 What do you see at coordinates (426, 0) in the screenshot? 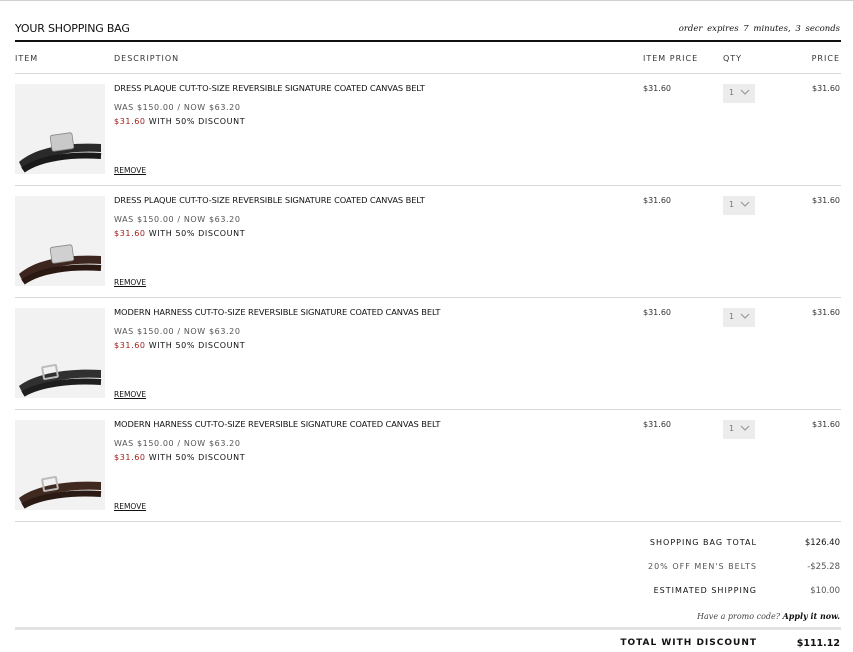
I see `top-border` at bounding box center [426, 0].